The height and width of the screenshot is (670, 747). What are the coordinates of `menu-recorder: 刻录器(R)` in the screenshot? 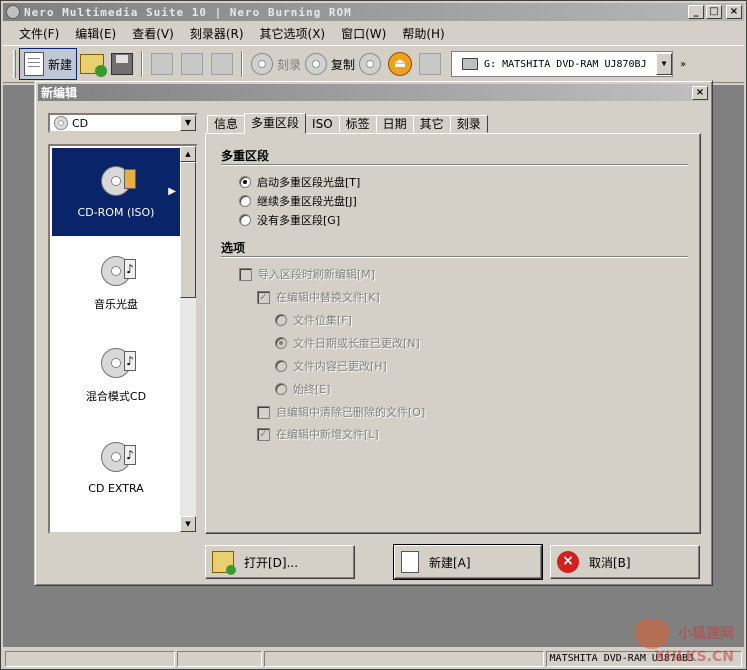 It's located at (217, 33).